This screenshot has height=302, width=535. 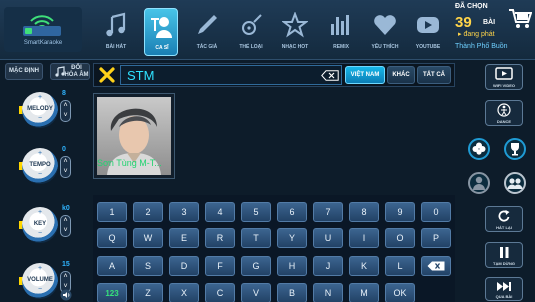 I want to click on pause-button: TẠM DỪNG, so click(x=504, y=255).